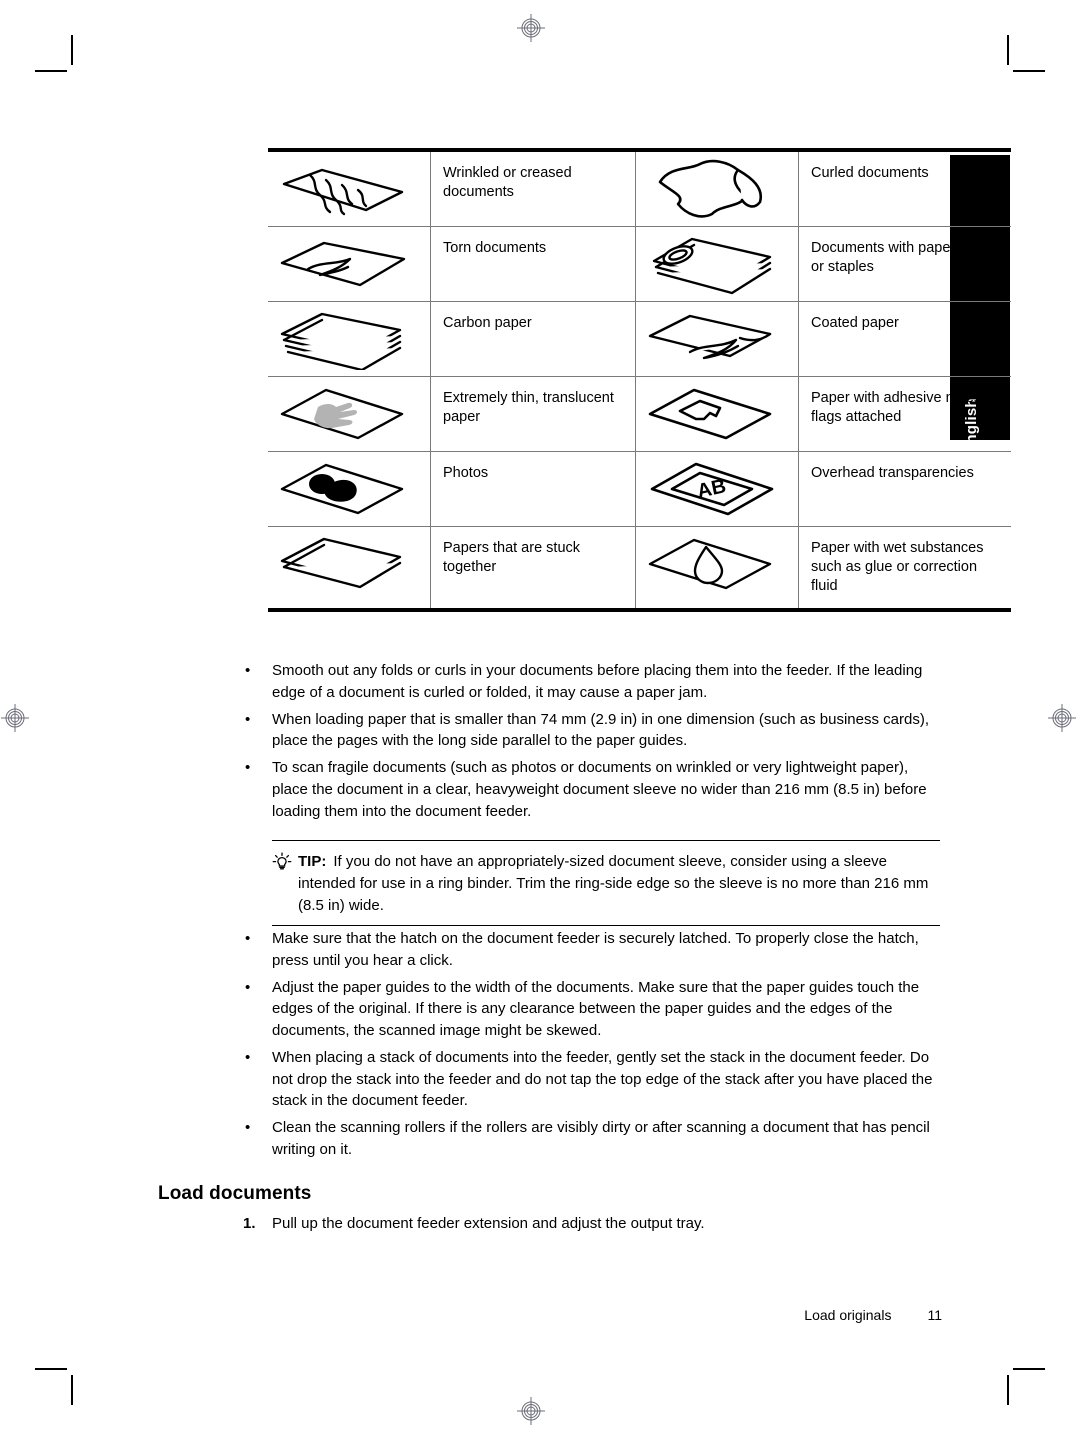 The height and width of the screenshot is (1440, 1080). I want to click on media-label-cell: Papers that are stuck together, so click(533, 568).